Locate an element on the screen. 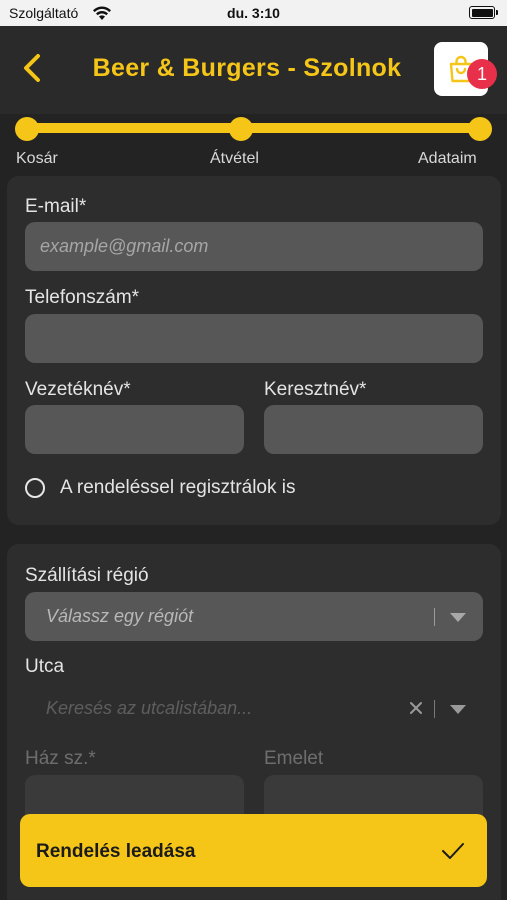 This screenshot has width=507, height=900. street-label: Utca is located at coordinates (45, 666).